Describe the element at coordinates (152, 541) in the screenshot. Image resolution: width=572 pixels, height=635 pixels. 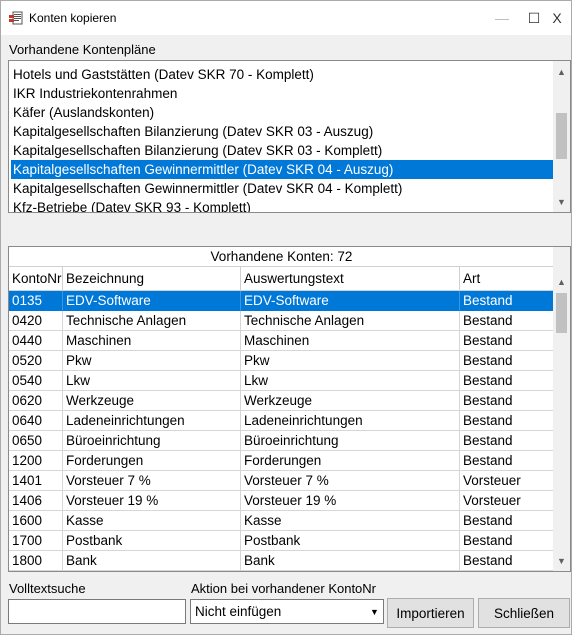
I see `cell-bezeichnung: Postbank` at that location.